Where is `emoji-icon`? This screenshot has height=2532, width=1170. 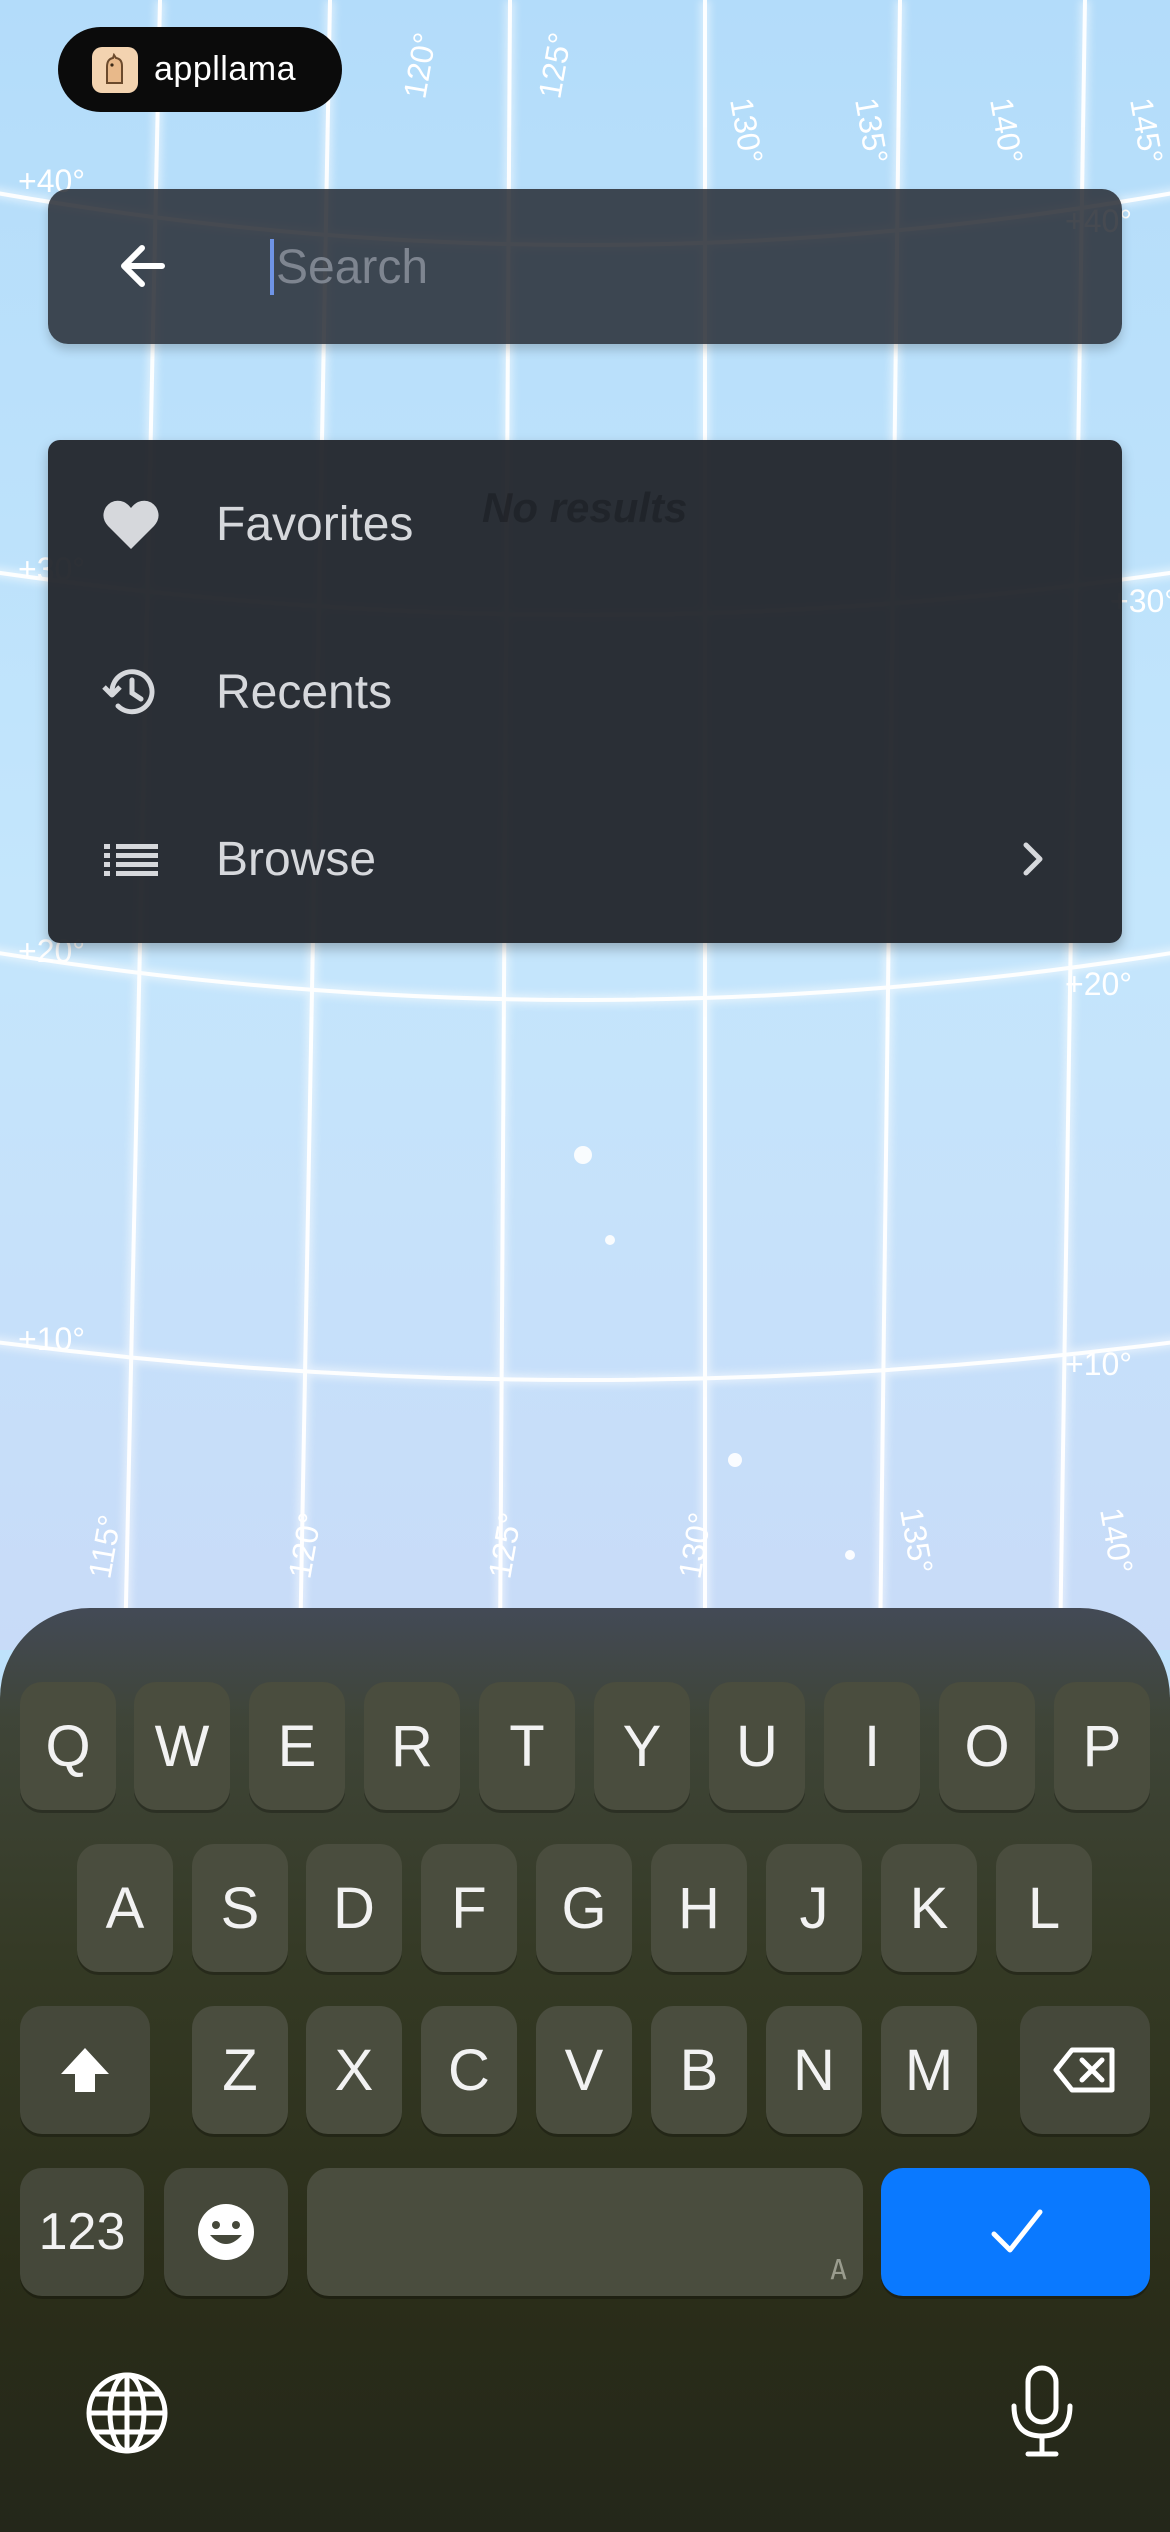 emoji-icon is located at coordinates (226, 2232).